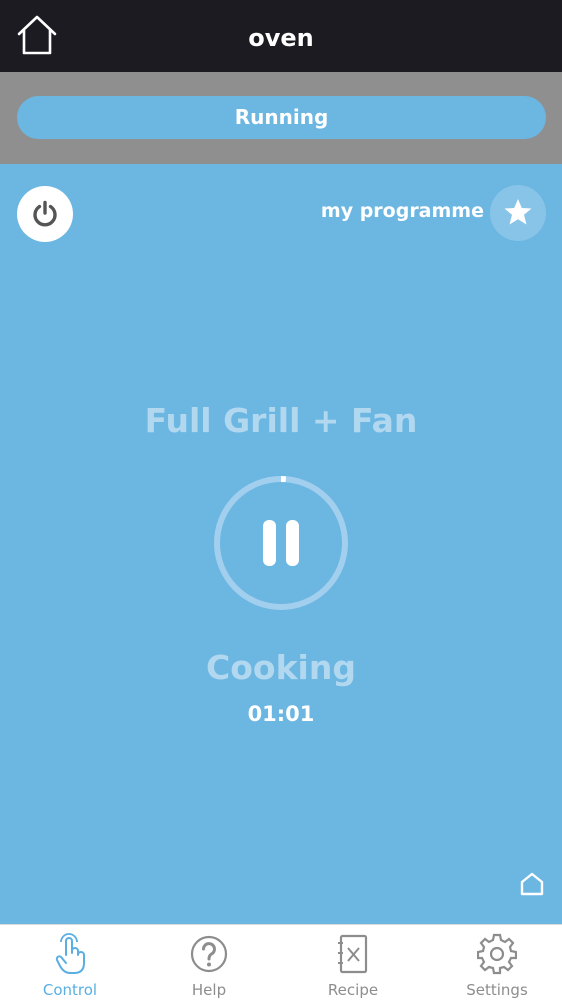 This screenshot has width=562, height=1000. I want to click on progress-ring, so click(281, 543).